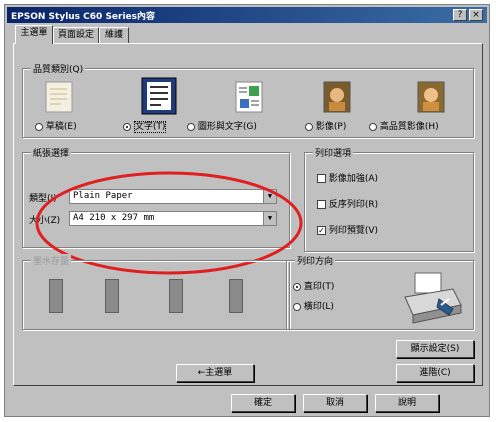 This screenshot has width=496, height=422. I want to click on radio-landscape, so click(297, 306).